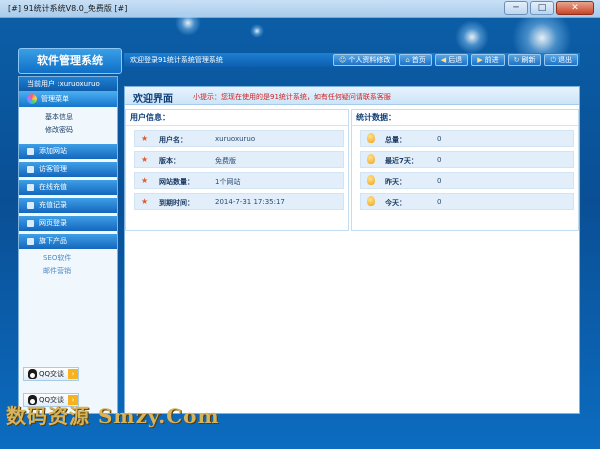  What do you see at coordinates (292, 97) in the screenshot?
I see `tip-text: 小提示：您现在使用的是91统计系统，如有任何疑问请联系客服` at bounding box center [292, 97].